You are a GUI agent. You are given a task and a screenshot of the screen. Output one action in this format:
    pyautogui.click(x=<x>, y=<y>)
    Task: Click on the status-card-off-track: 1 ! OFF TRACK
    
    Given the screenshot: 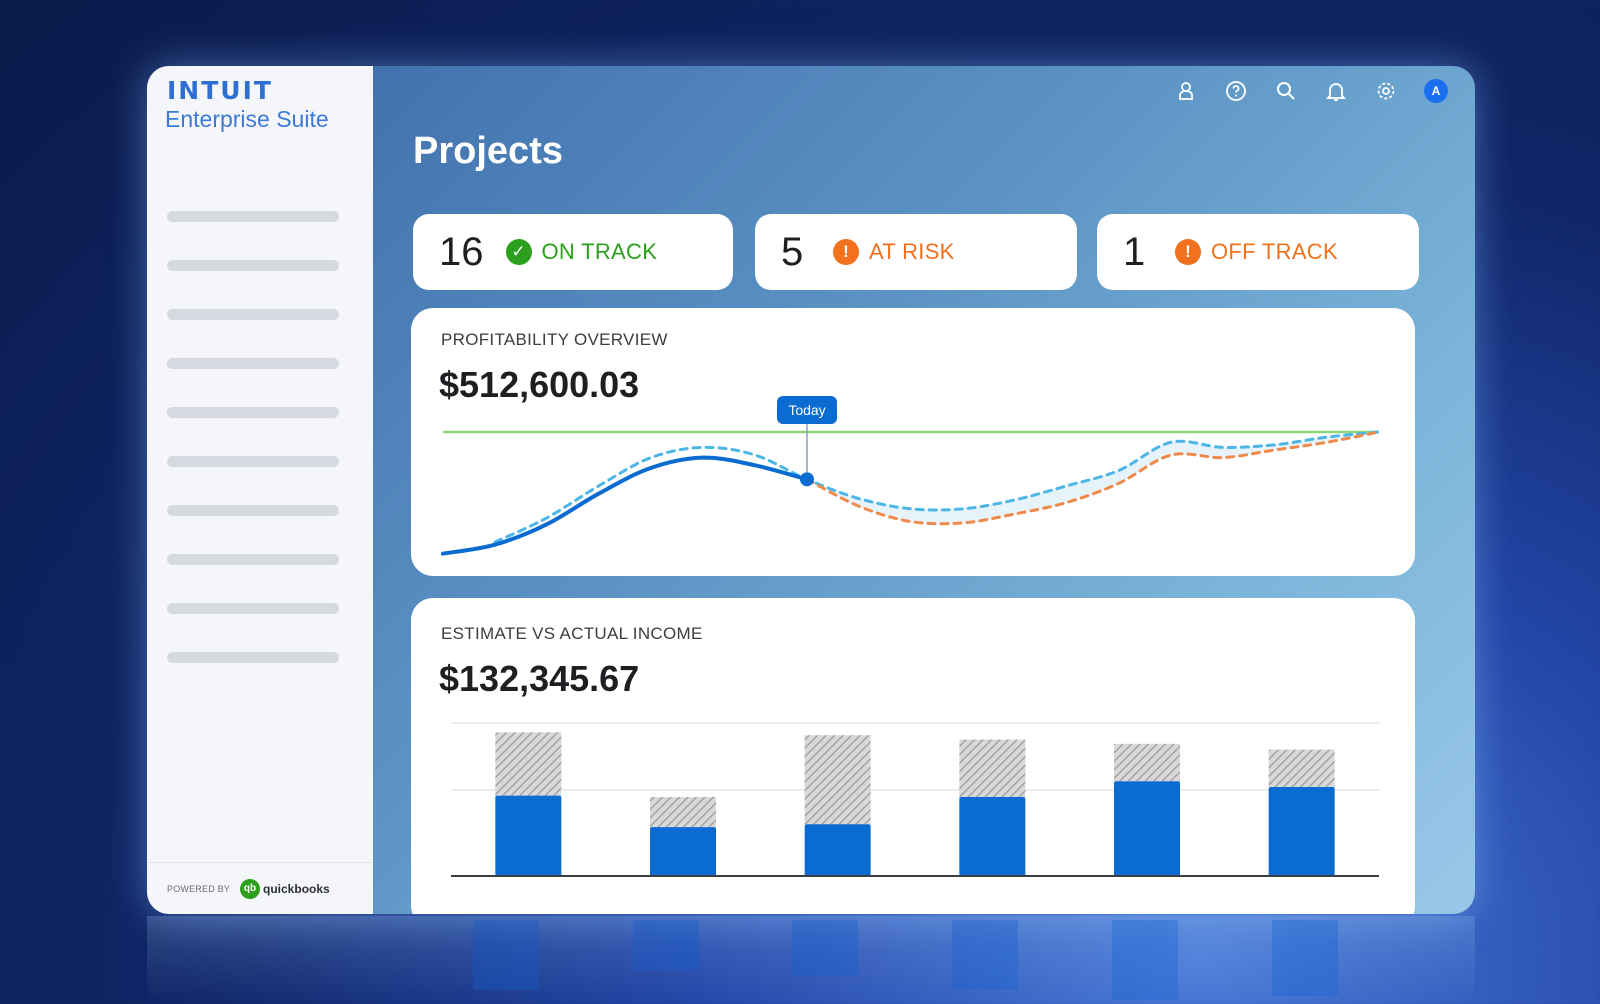 What is the action you would take?
    pyautogui.click(x=1258, y=252)
    